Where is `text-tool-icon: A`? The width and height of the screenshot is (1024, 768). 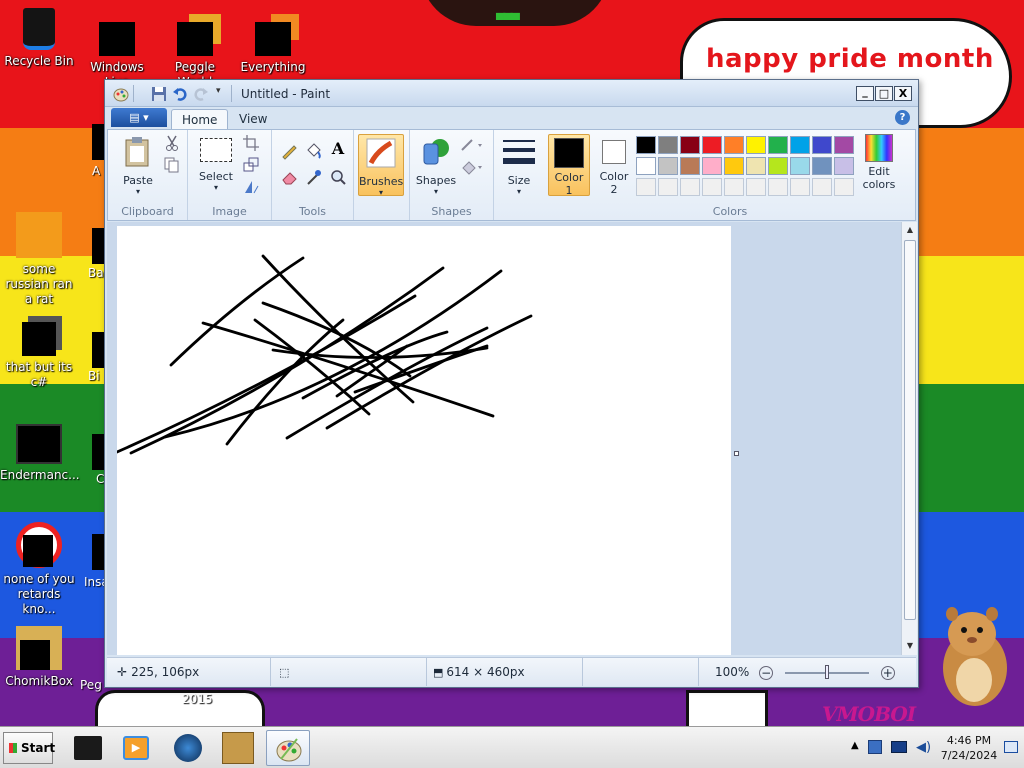
text-tool-icon: A is located at coordinates (338, 149).